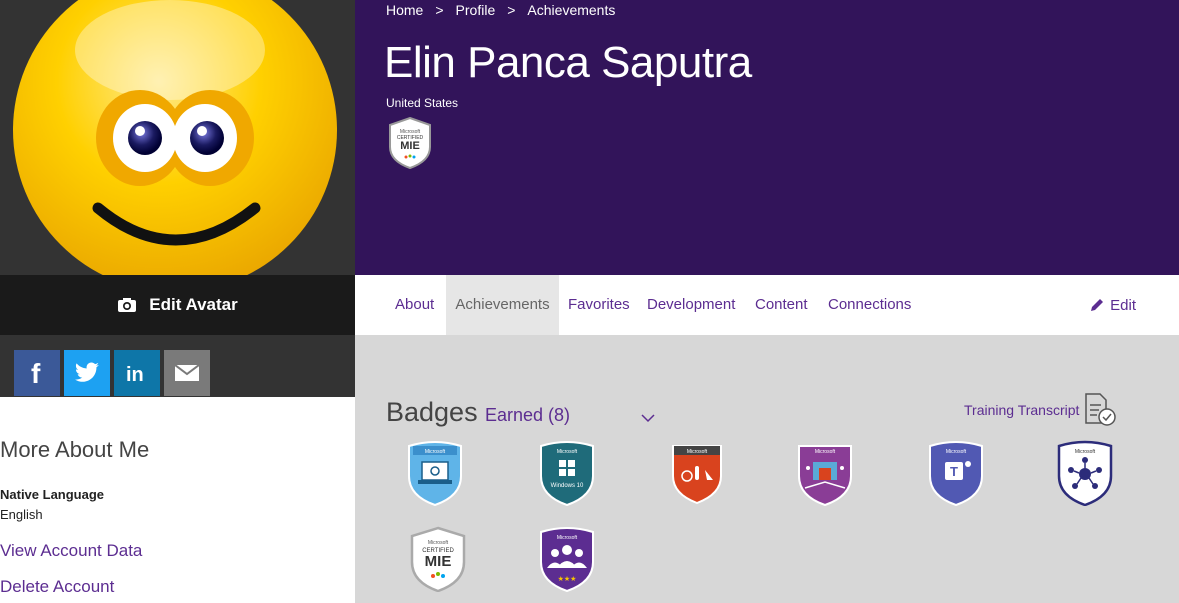  I want to click on tab-favorites: Favorites, so click(599, 305).